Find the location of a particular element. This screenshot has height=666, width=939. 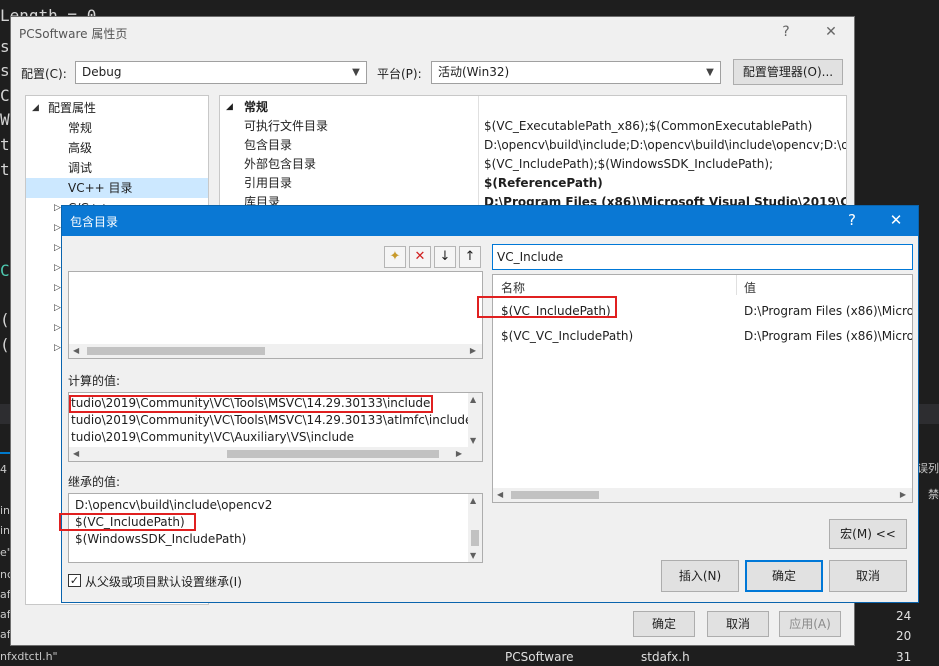

inherit-checkbox: ✓ is located at coordinates (74, 580).